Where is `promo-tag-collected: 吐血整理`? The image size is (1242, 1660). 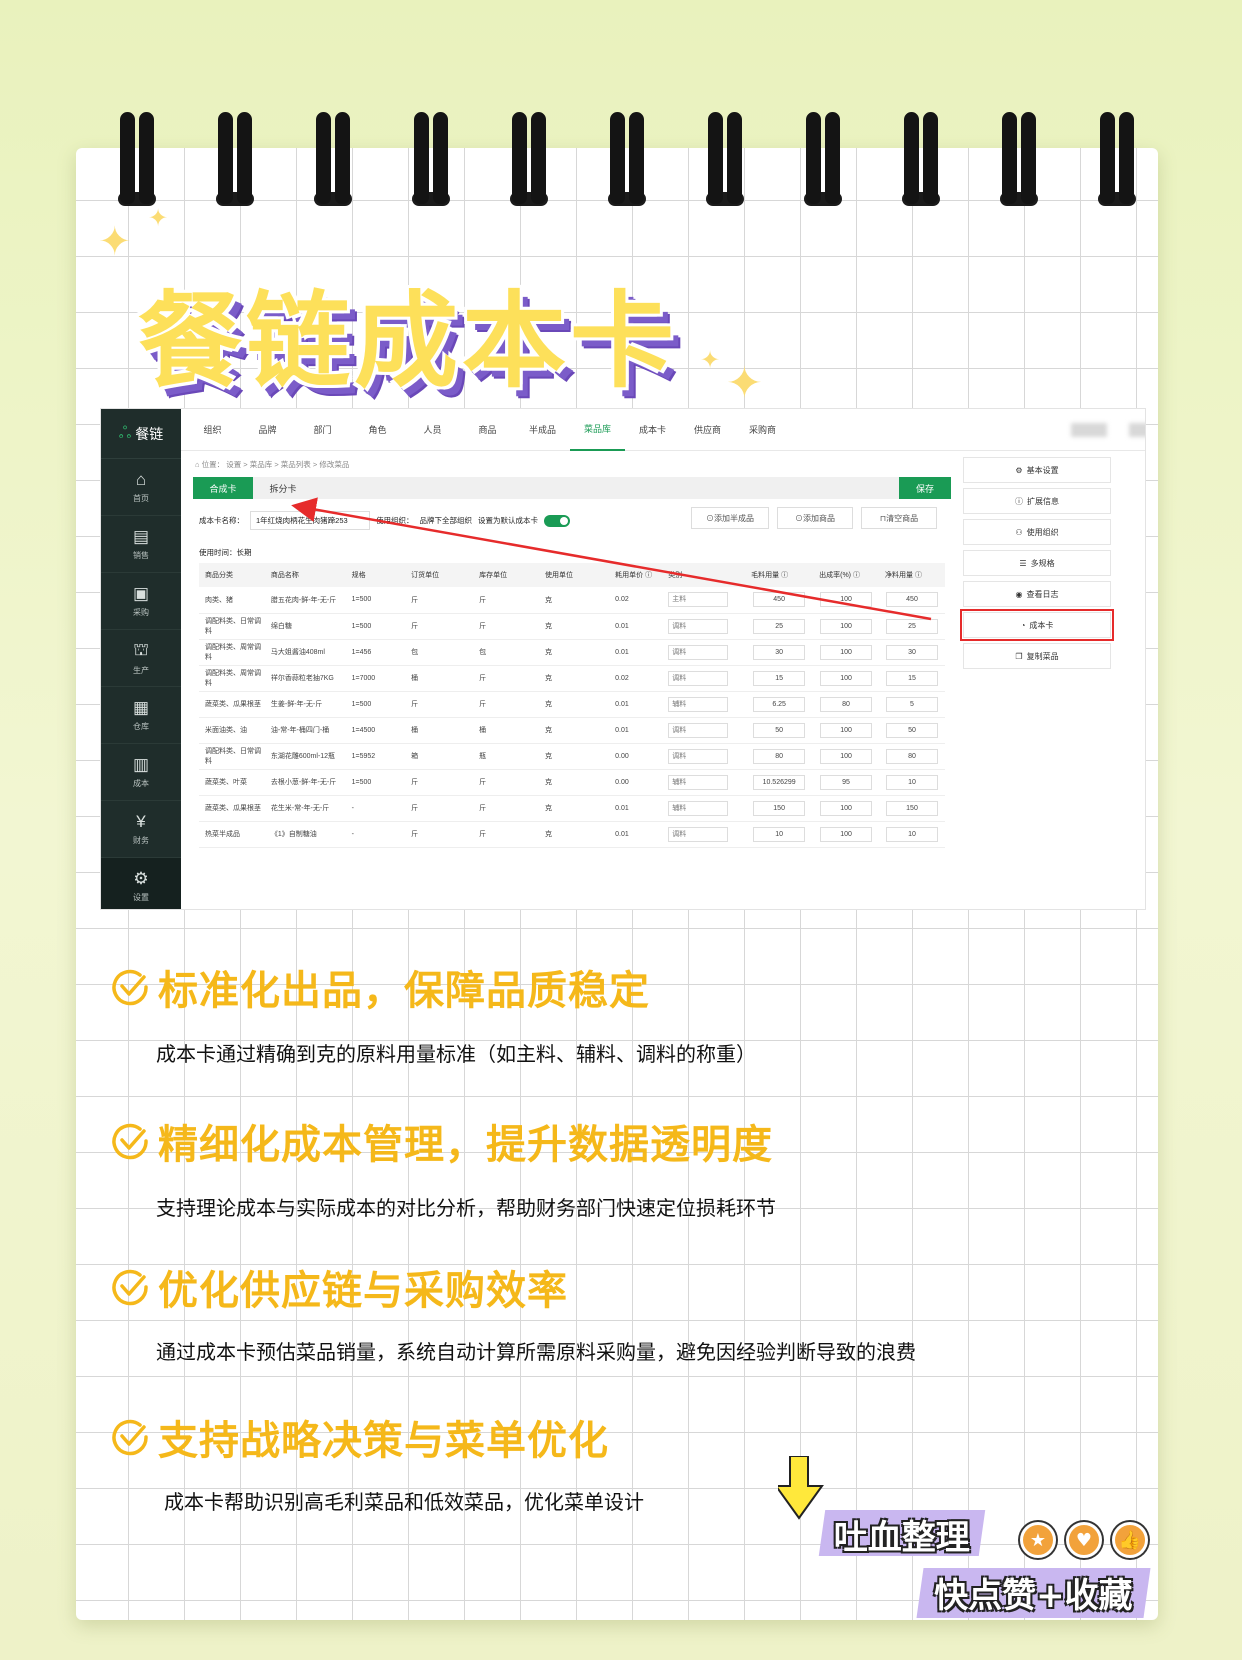
promo-tag-collected: 吐血整理 is located at coordinates (902, 1534).